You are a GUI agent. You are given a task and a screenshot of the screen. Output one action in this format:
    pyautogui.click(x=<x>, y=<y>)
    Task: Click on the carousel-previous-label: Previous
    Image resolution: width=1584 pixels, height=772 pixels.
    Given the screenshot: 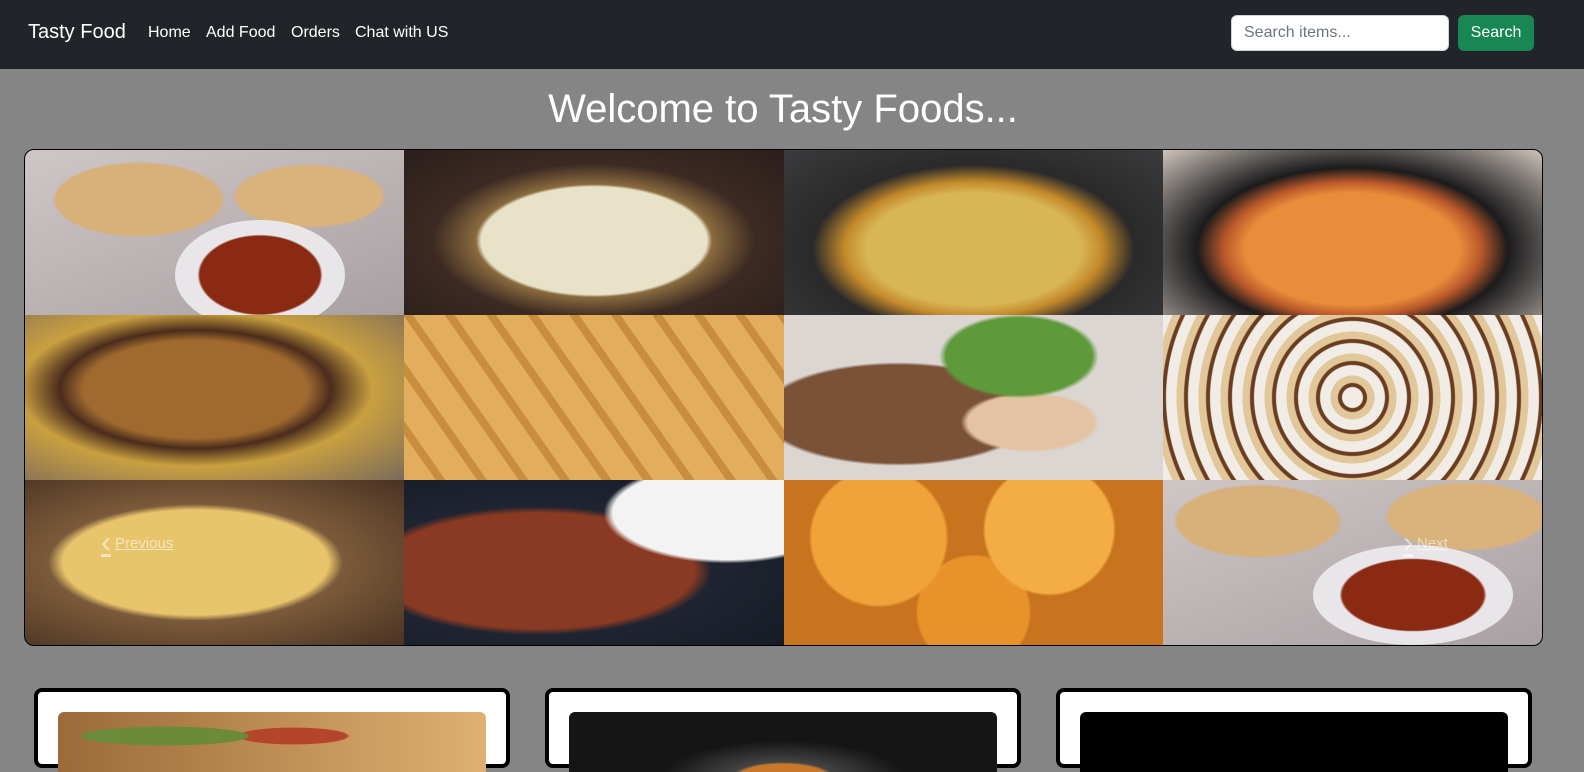 What is the action you would take?
    pyautogui.click(x=144, y=543)
    